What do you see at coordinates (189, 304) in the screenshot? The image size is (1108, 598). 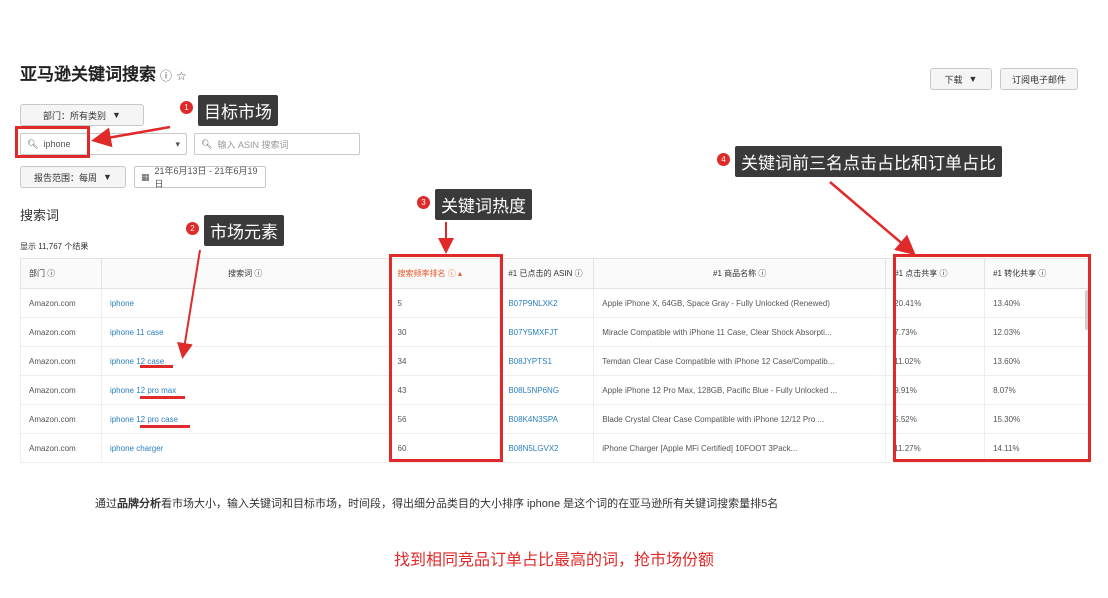 I see `arrow-to-search-terms` at bounding box center [189, 304].